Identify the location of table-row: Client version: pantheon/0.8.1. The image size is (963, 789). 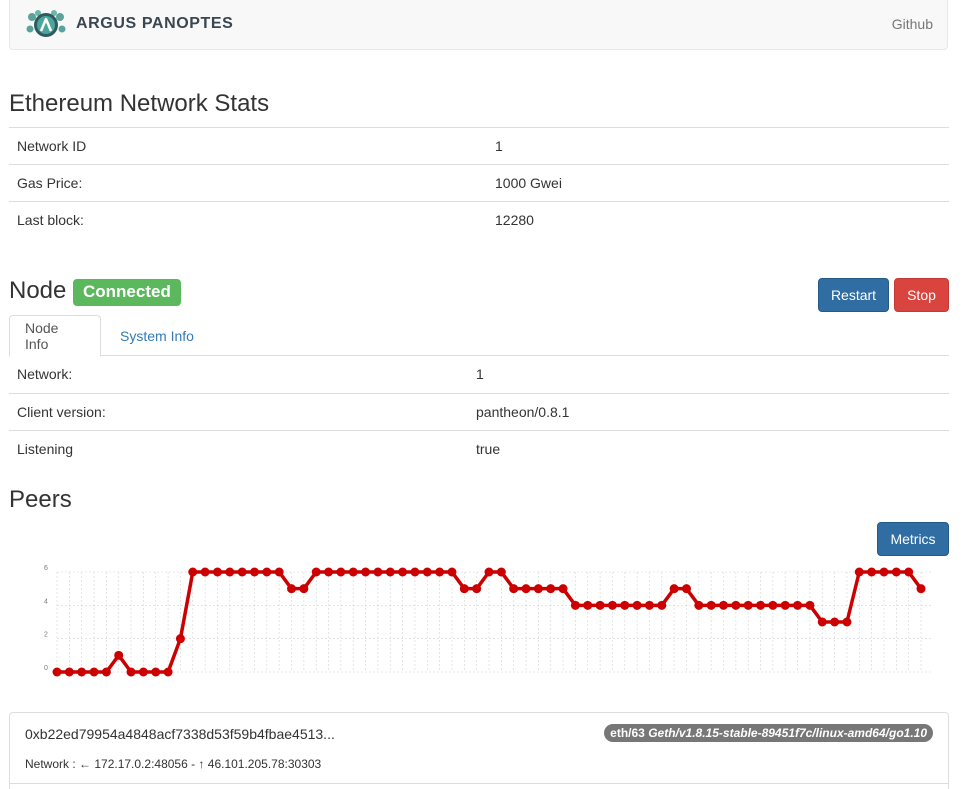
(479, 411).